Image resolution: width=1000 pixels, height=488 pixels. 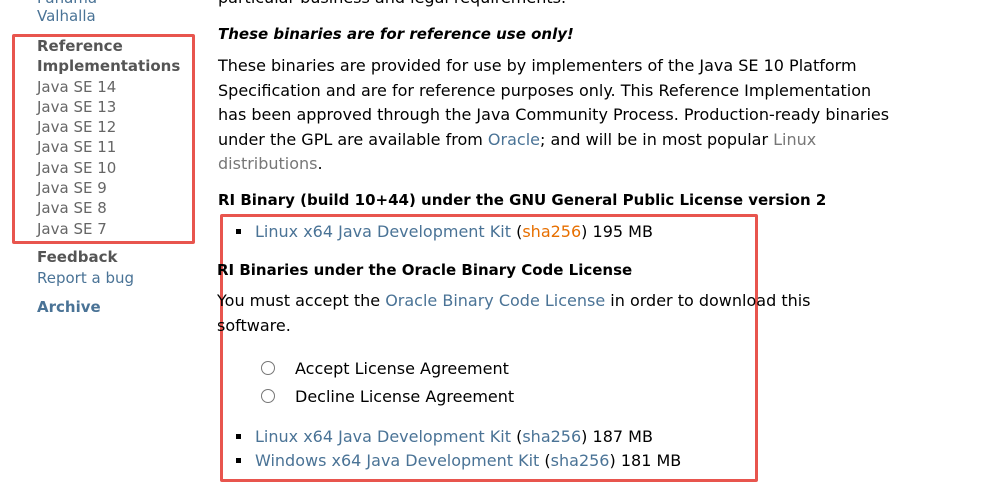 I want to click on para-line: distributions., so click(x=553, y=164).